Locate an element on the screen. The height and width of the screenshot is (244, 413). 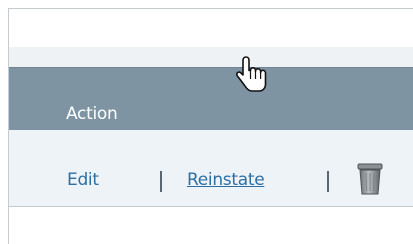
table-subheader-strip is located at coordinates (211, 57).